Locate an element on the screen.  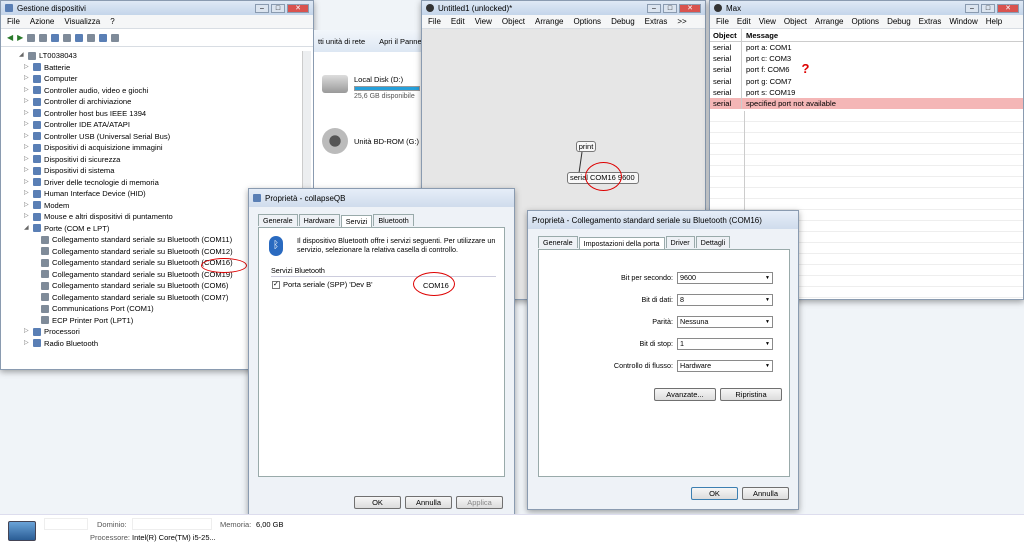
tree-item: ▷ Computer is located at coordinates (166, 79).